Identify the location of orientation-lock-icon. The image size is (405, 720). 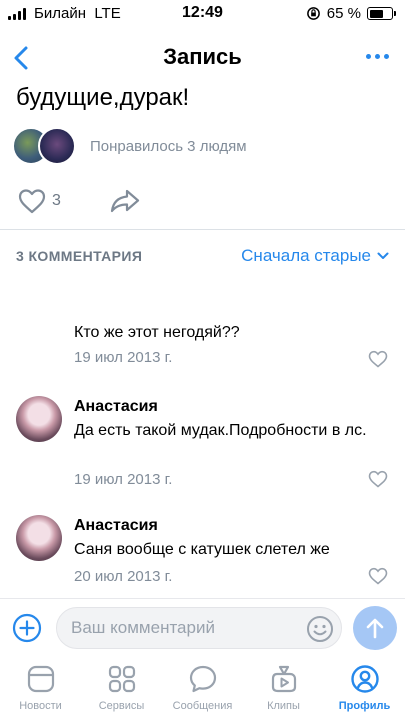
(313, 13).